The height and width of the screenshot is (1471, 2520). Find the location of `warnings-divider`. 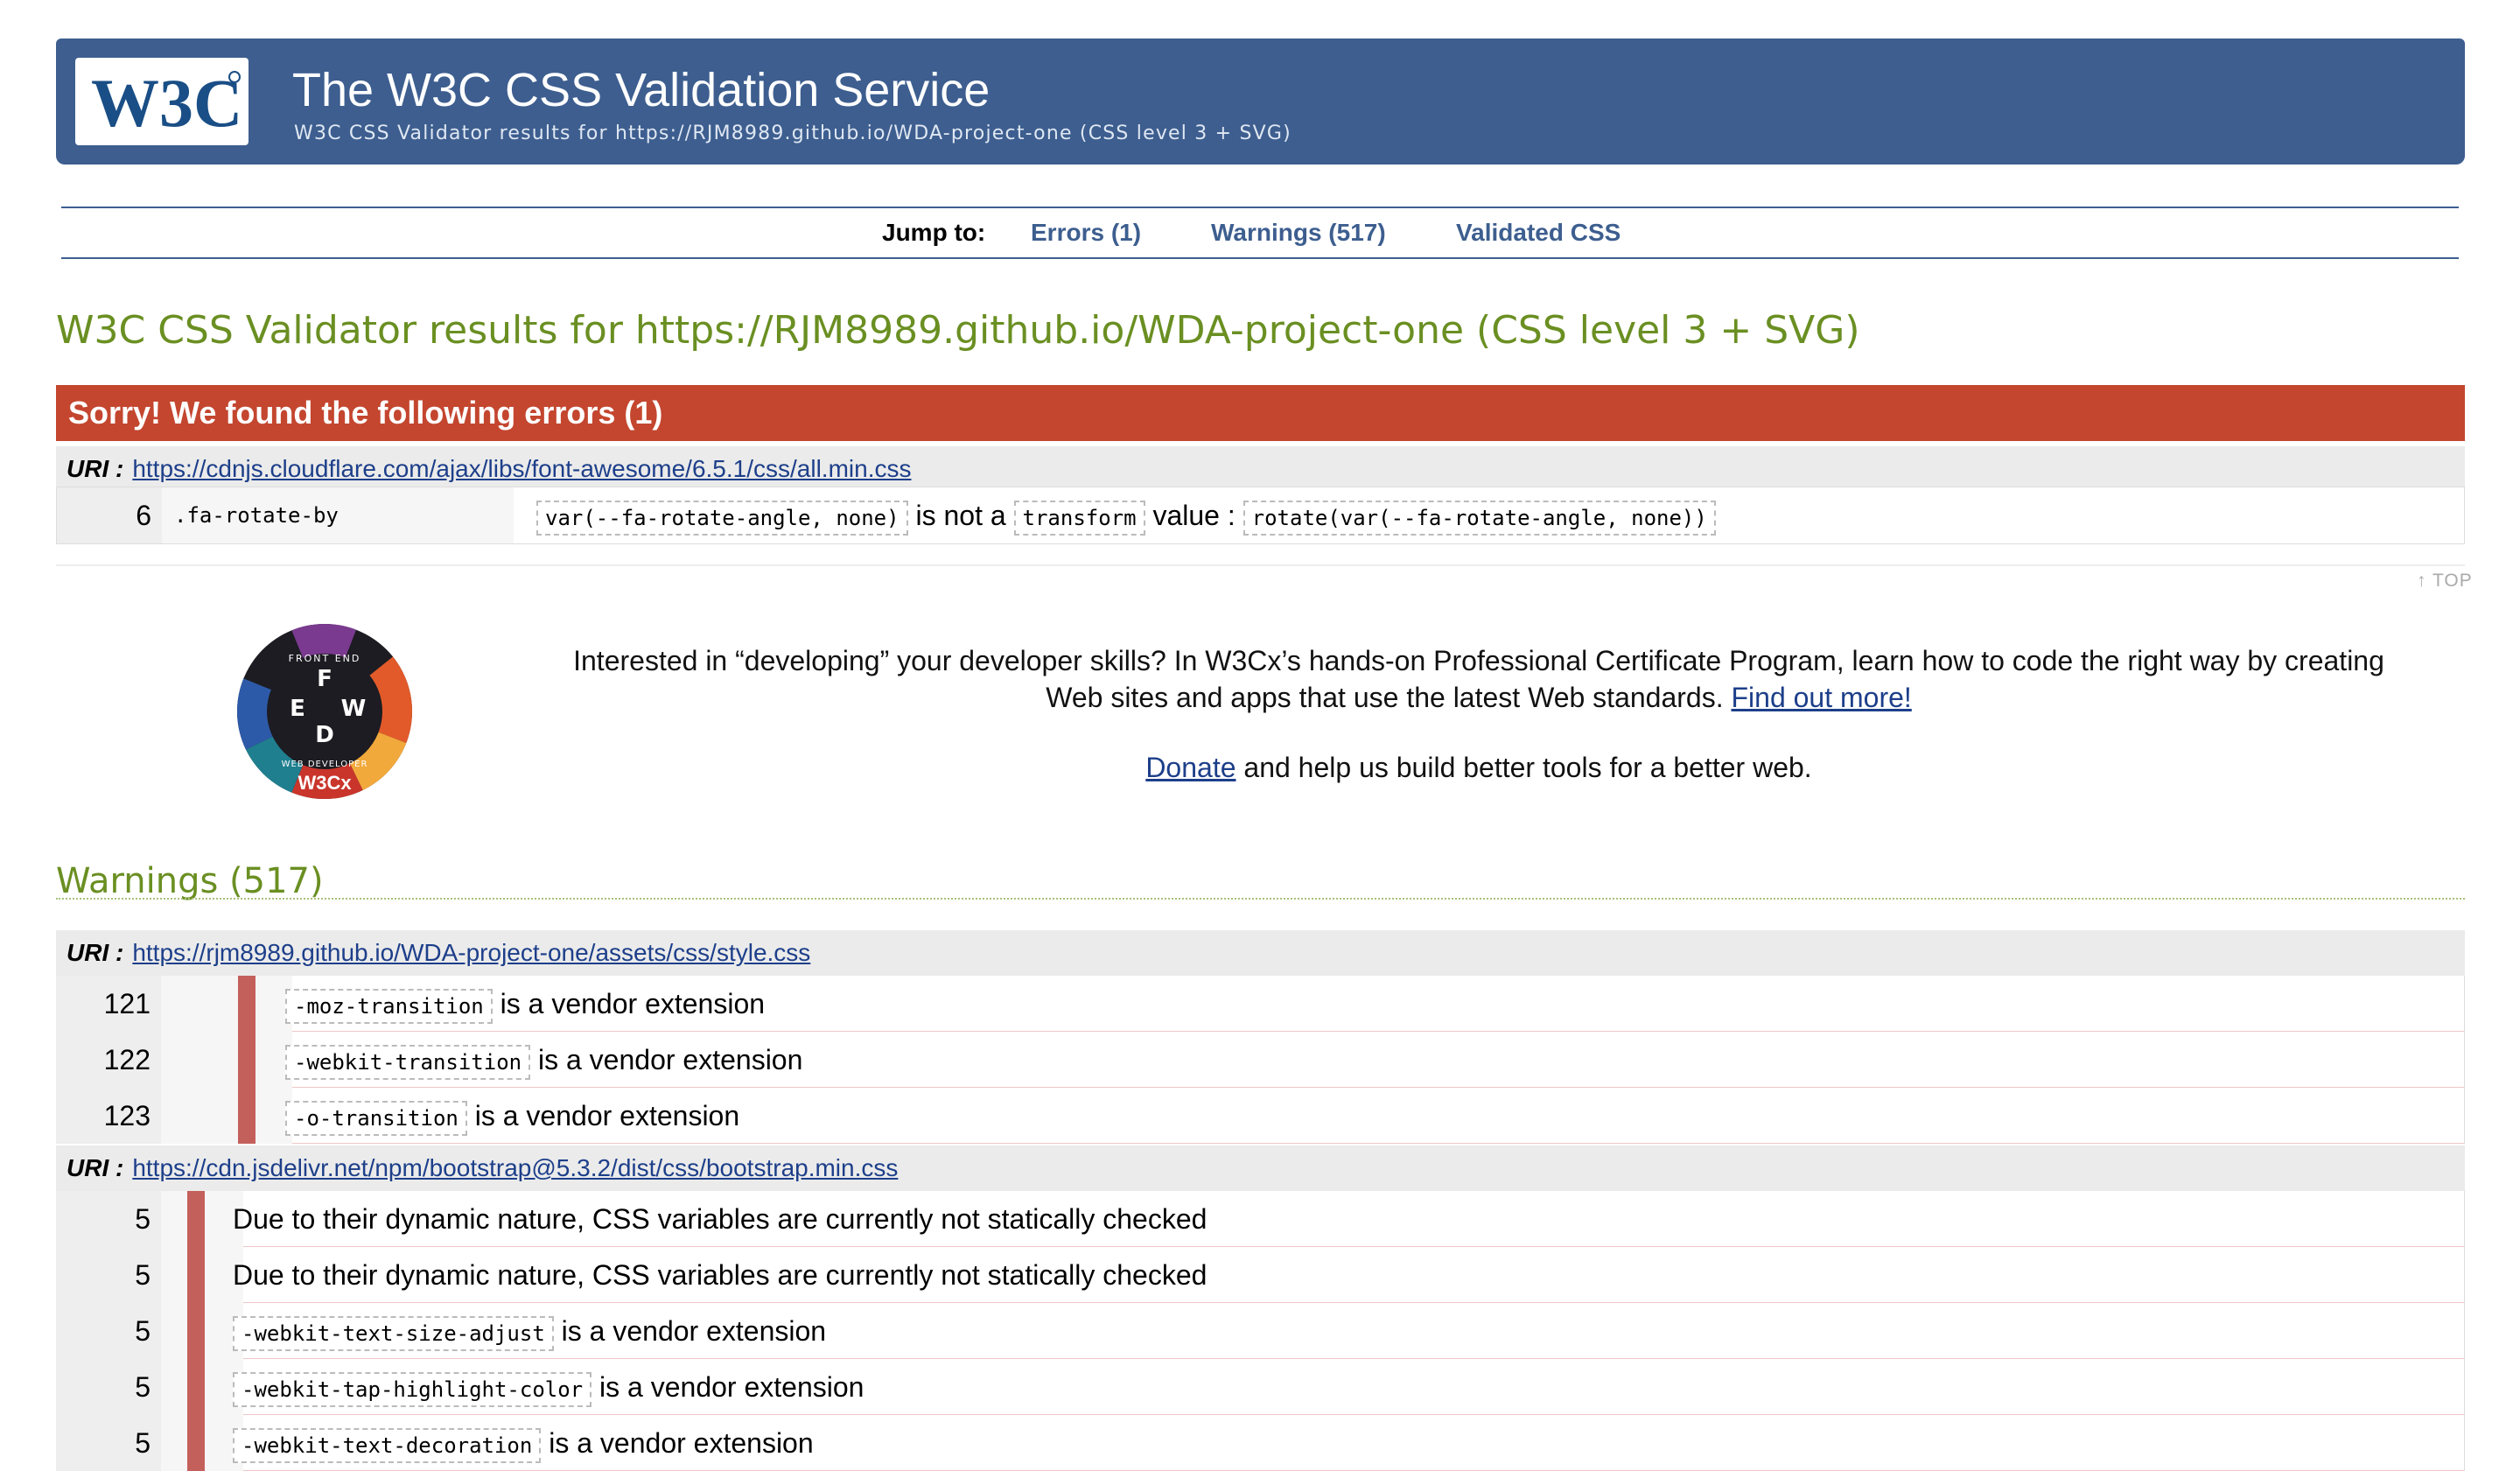

warnings-divider is located at coordinates (1260, 899).